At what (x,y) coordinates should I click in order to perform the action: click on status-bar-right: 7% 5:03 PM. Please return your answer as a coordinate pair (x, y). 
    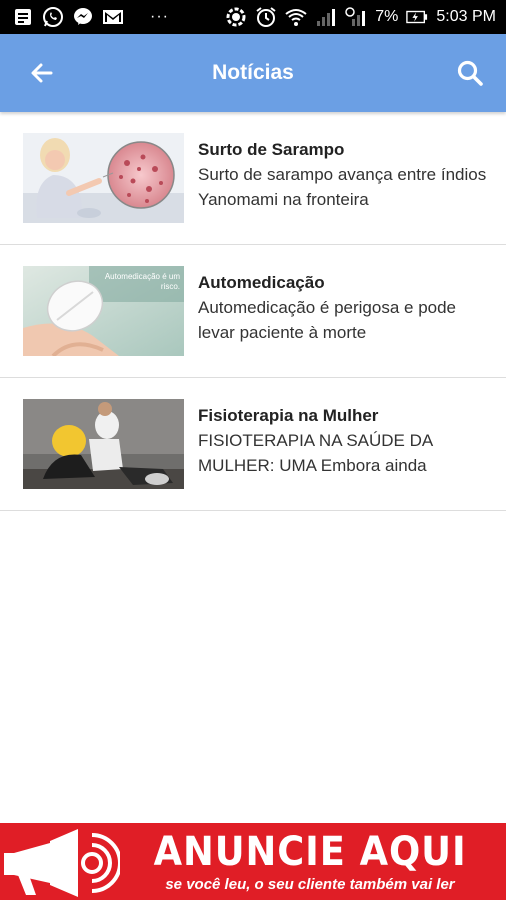
    Looking at the image, I should click on (360, 17).